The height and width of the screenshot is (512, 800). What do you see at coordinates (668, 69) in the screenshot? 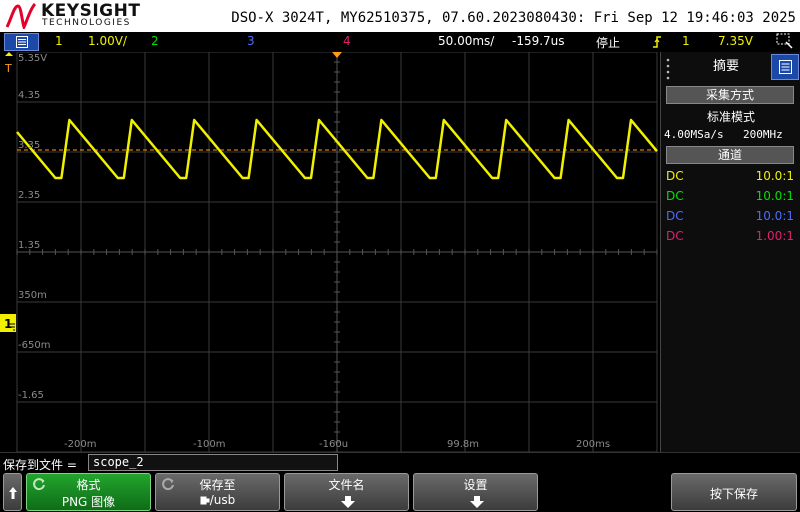
I see `panel-dots-icon` at bounding box center [668, 69].